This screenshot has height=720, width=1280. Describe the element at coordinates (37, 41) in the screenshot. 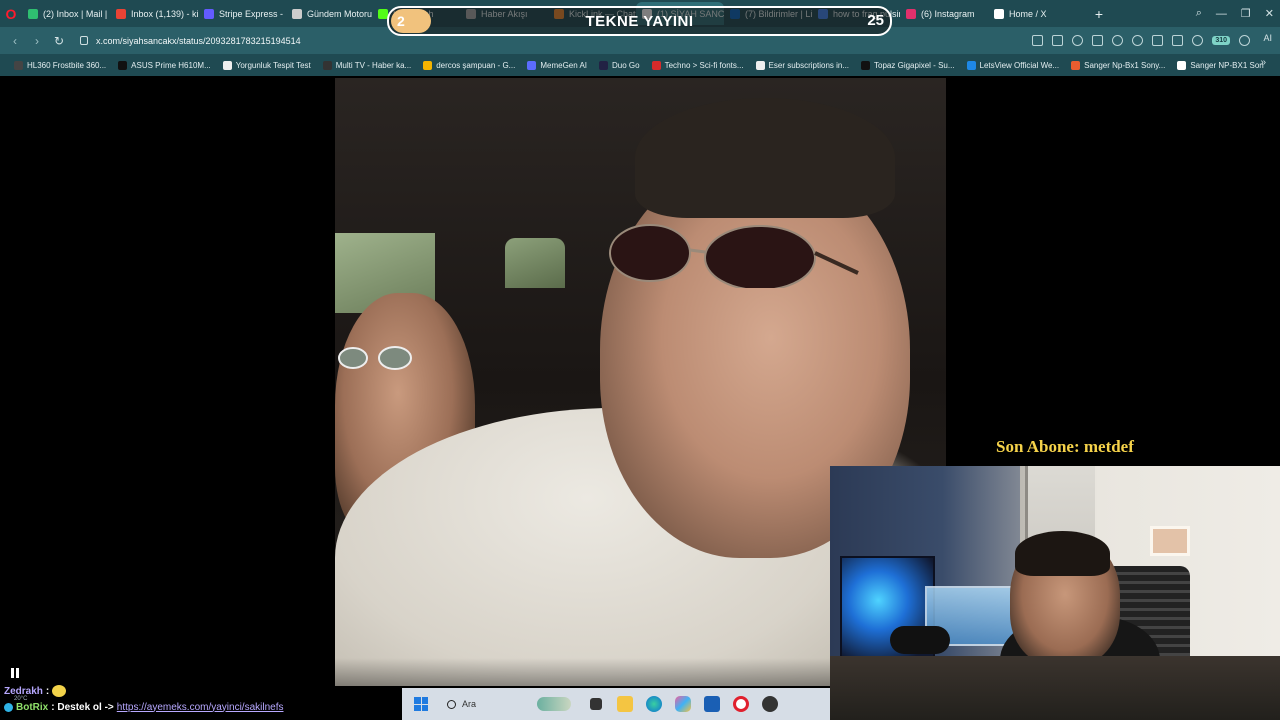

I see `forward-icon: ›` at that location.